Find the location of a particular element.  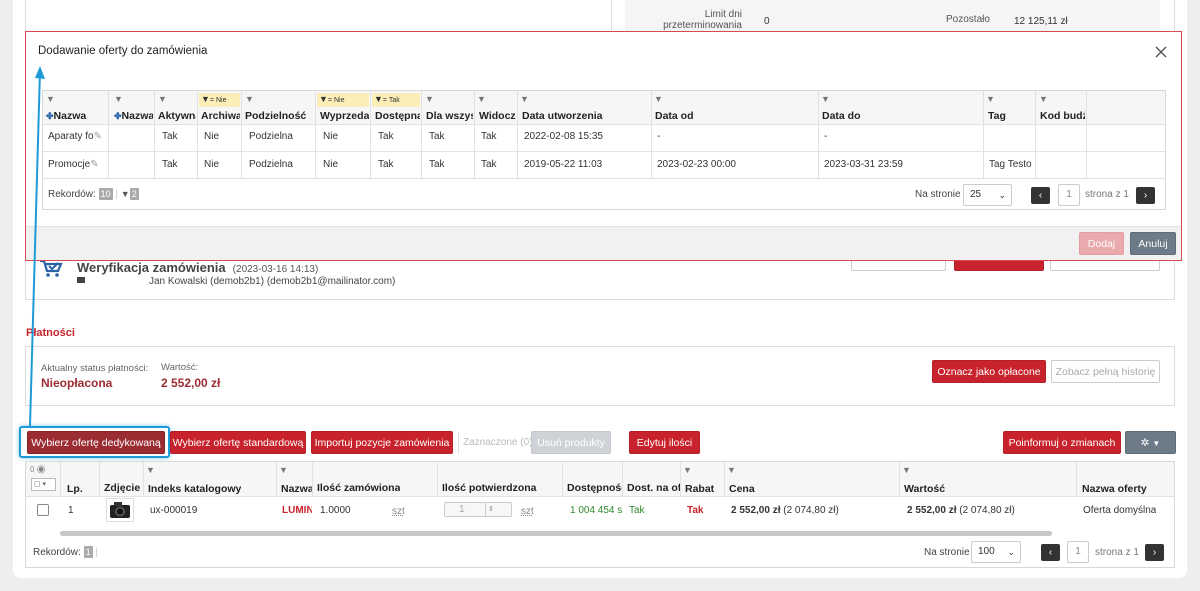

col-header-created: Data utworzenia is located at coordinates (584, 116).